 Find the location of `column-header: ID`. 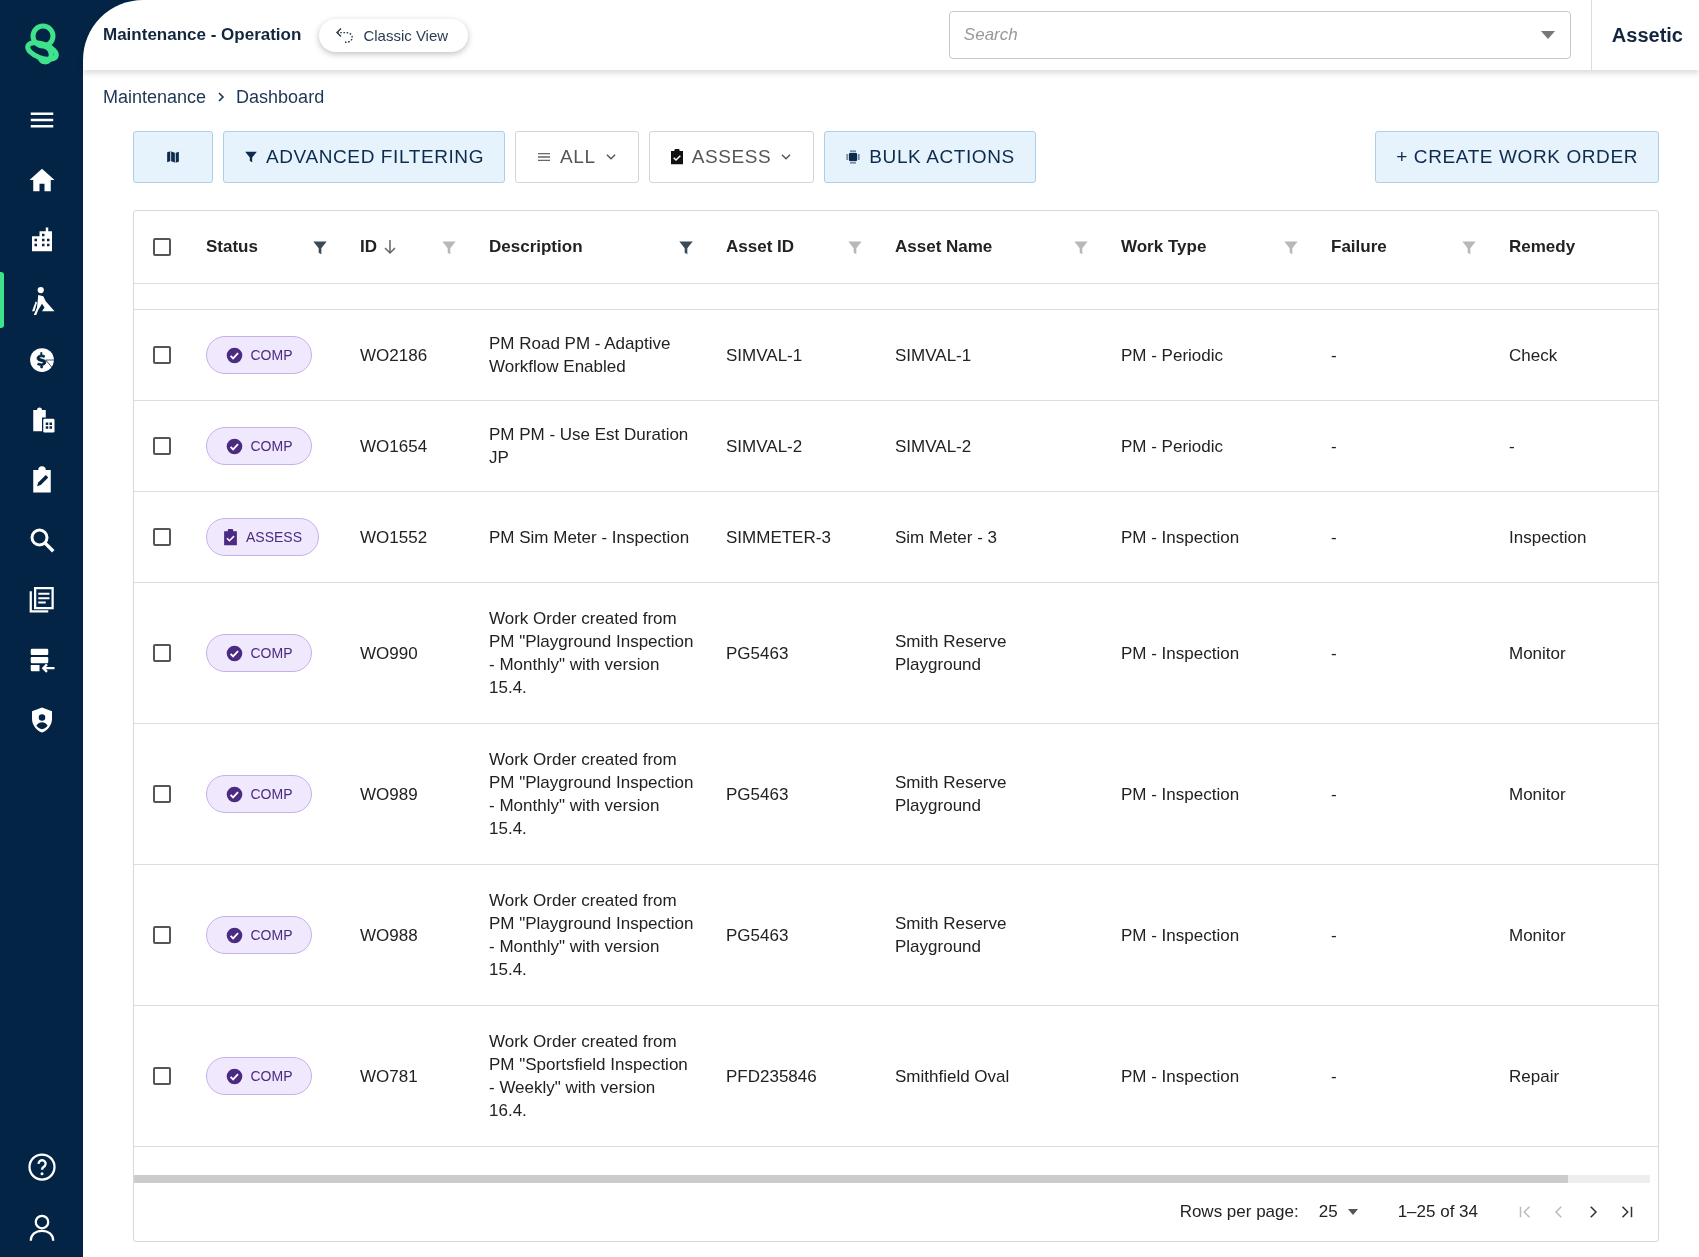

column-header: ID is located at coordinates (368, 247).